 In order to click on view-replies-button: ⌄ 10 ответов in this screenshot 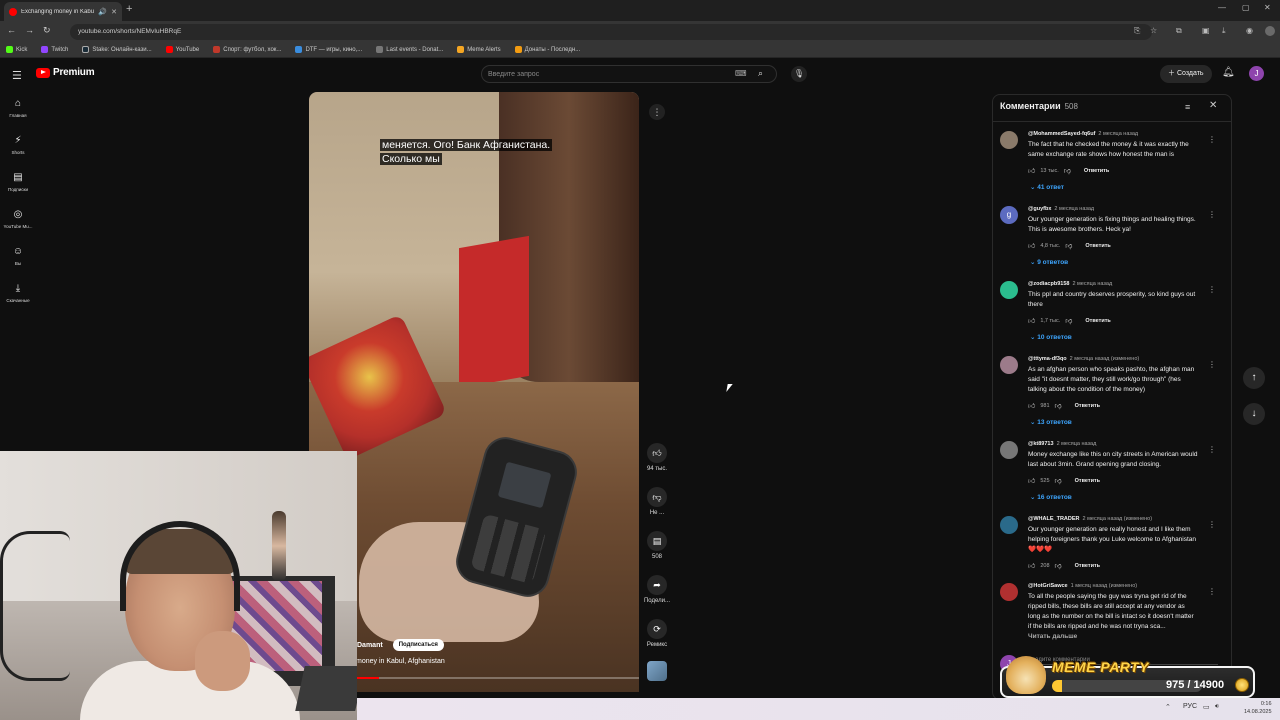, I will do `click(1051, 337)`.